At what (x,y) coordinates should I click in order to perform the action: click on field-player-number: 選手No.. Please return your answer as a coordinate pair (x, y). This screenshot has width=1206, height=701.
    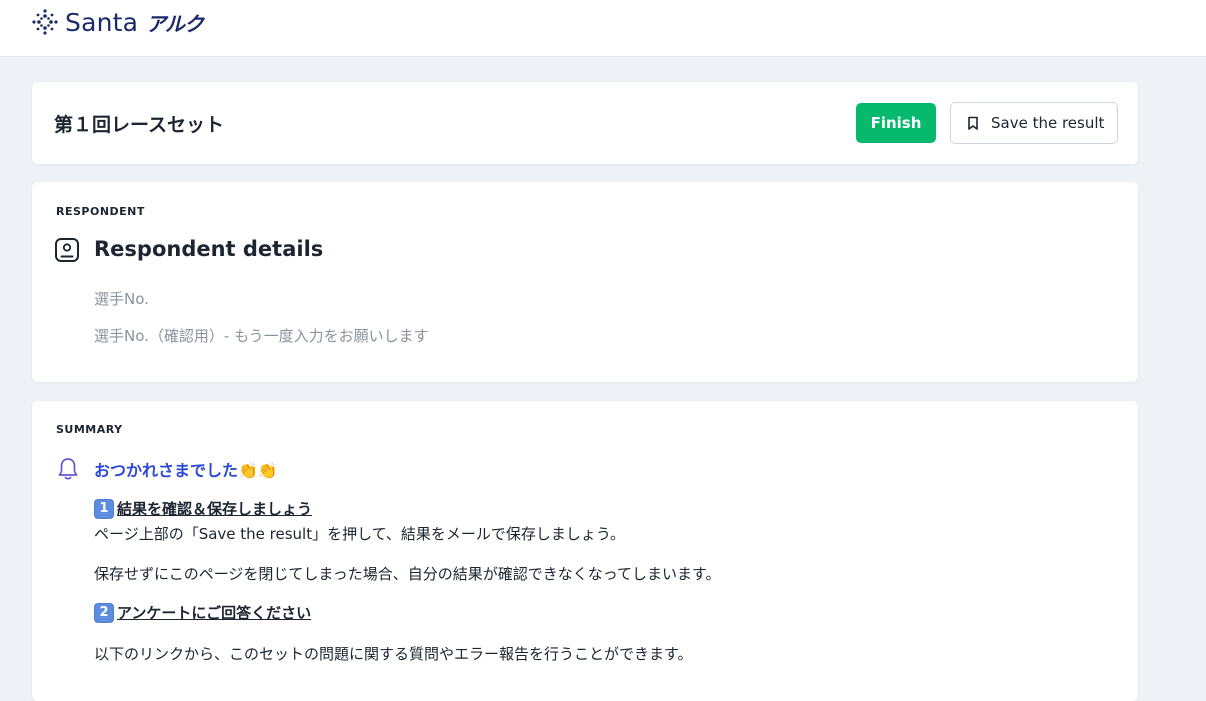
    Looking at the image, I should click on (121, 299).